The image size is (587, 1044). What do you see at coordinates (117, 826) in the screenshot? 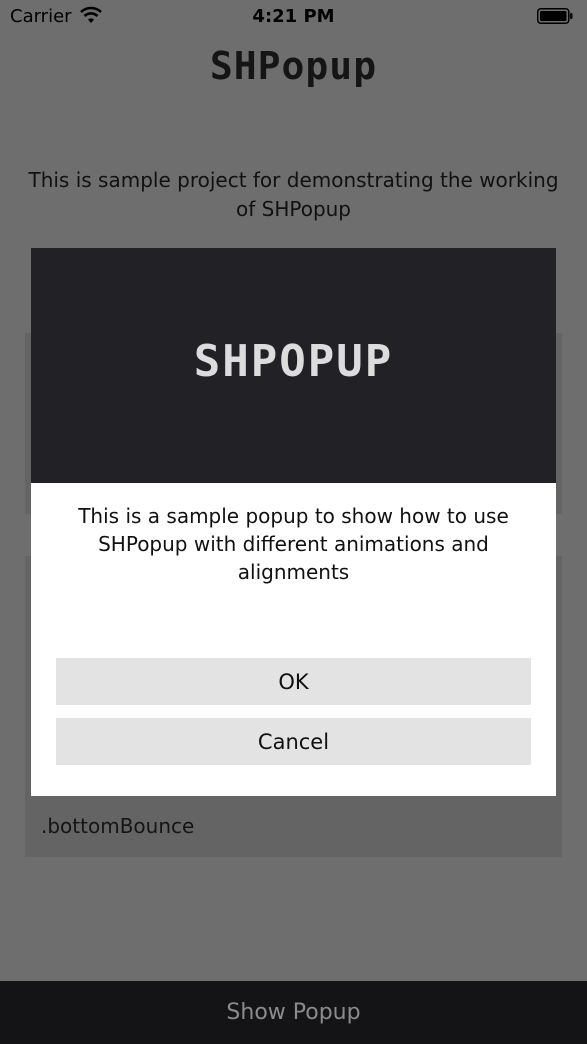
I see `animation-option-label: .bottomBounce` at bounding box center [117, 826].